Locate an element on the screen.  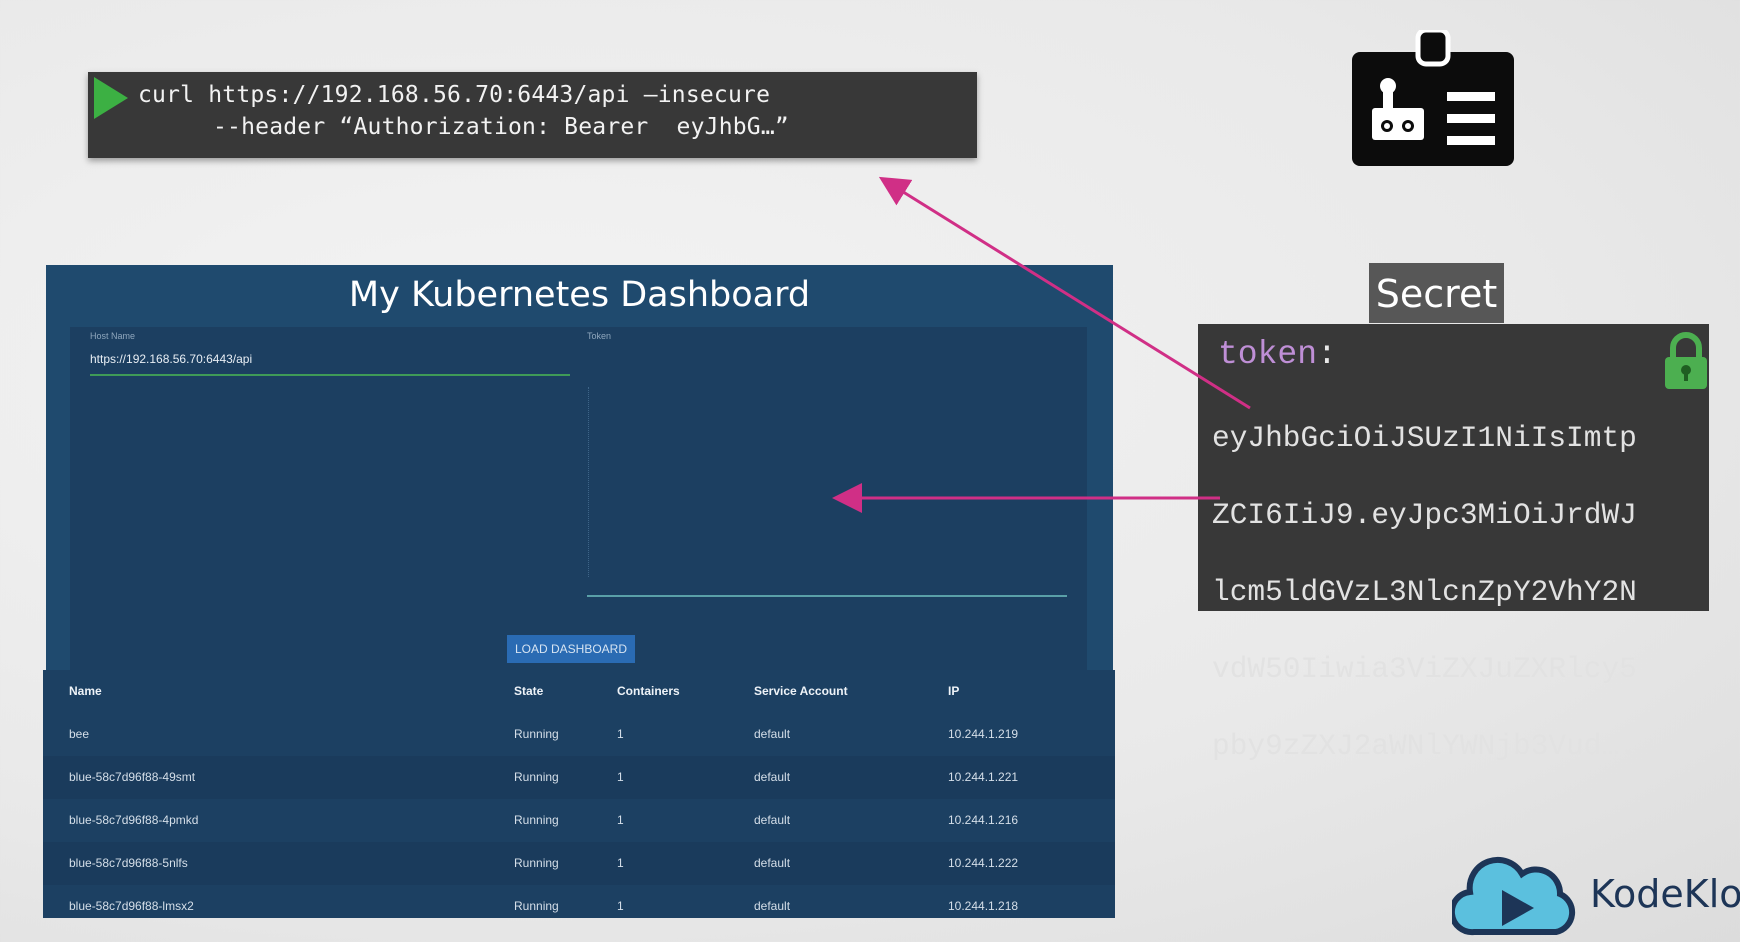
load-dashboard-button: LOAD DASHBOARD is located at coordinates (571, 649).